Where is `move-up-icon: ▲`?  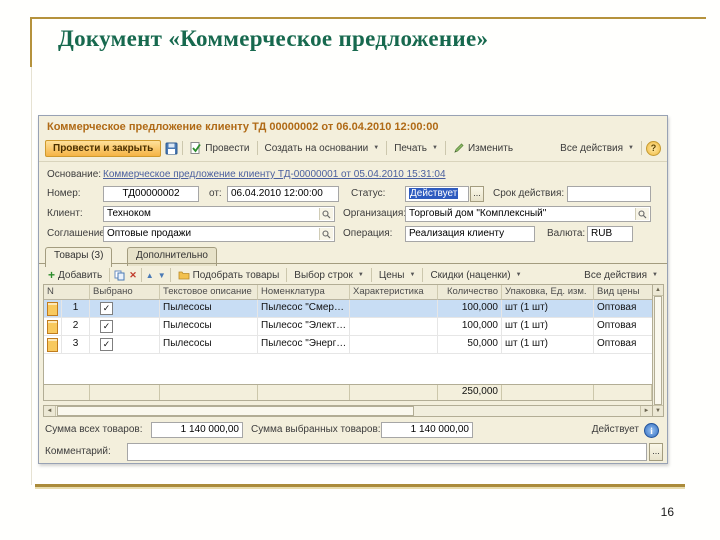 move-up-icon: ▲ is located at coordinates (150, 275).